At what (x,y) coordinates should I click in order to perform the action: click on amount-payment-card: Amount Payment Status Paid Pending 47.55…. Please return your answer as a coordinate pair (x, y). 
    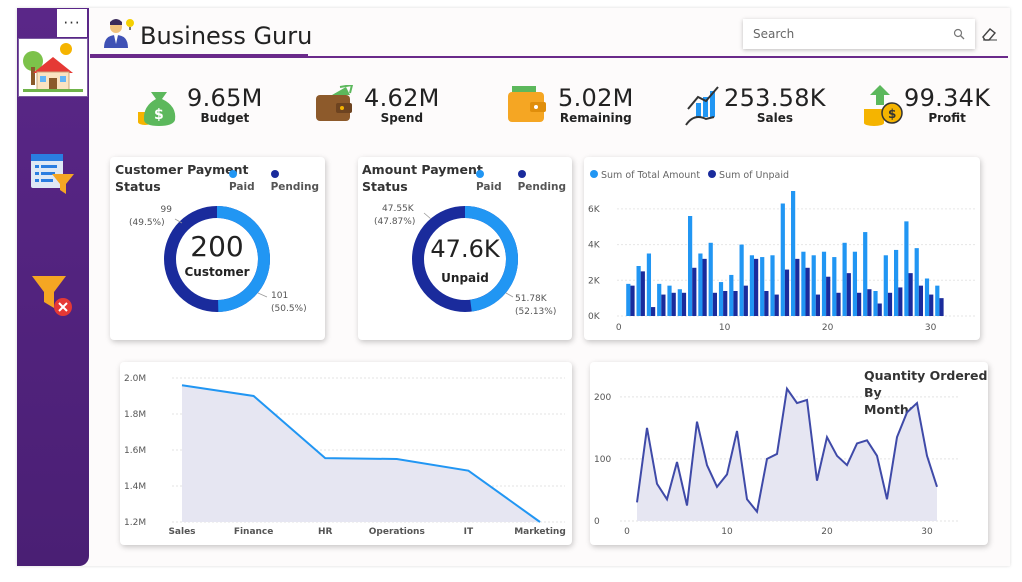
    Looking at the image, I should click on (465, 248).